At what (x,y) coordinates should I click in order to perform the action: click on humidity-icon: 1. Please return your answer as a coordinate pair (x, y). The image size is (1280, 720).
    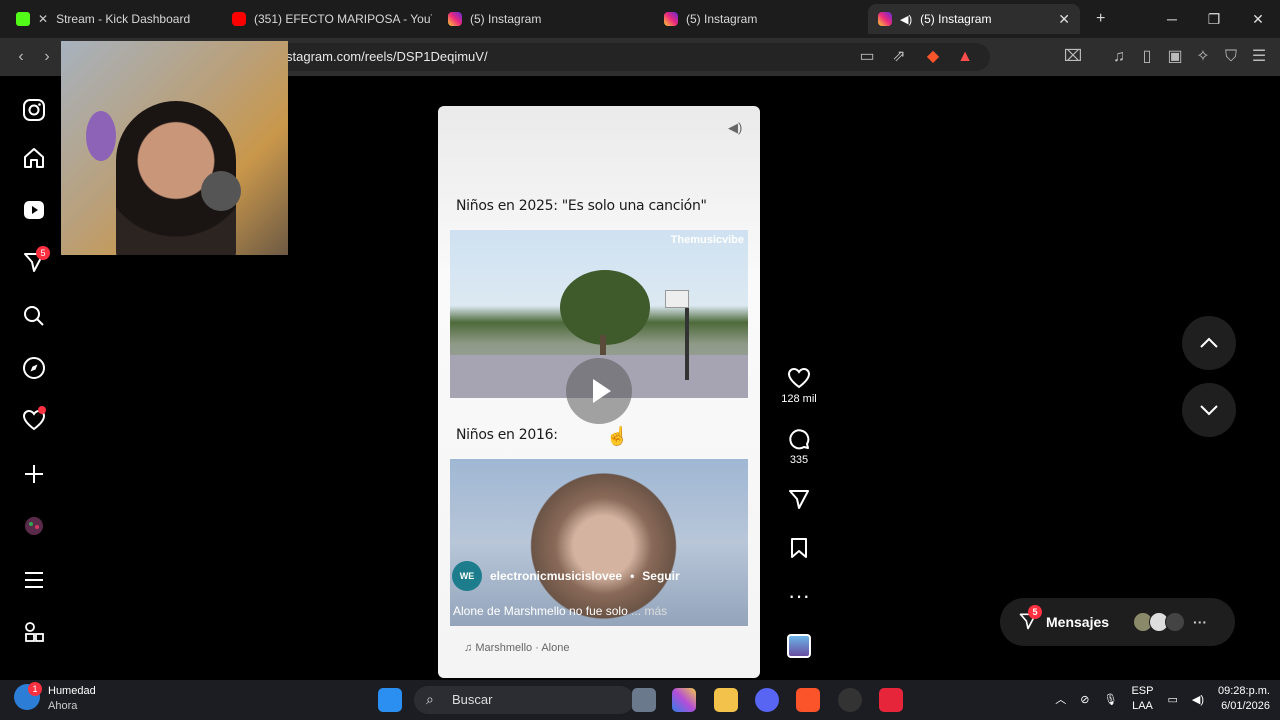
    Looking at the image, I should click on (28, 696).